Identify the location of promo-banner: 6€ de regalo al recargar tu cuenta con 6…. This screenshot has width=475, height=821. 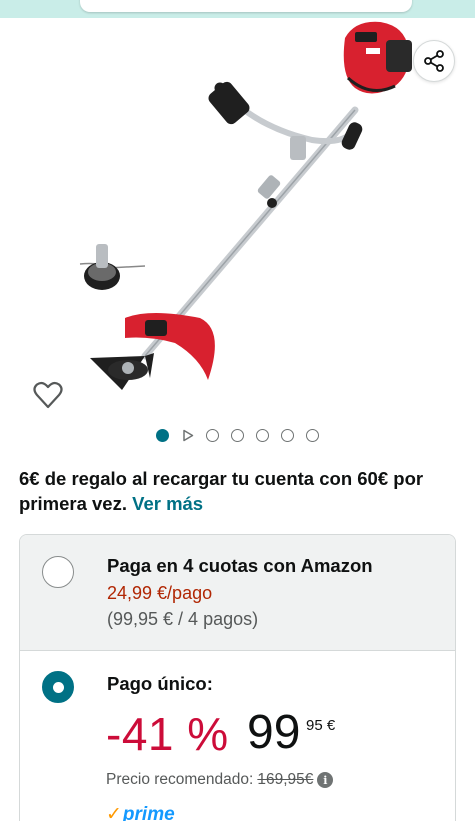
(239, 491).